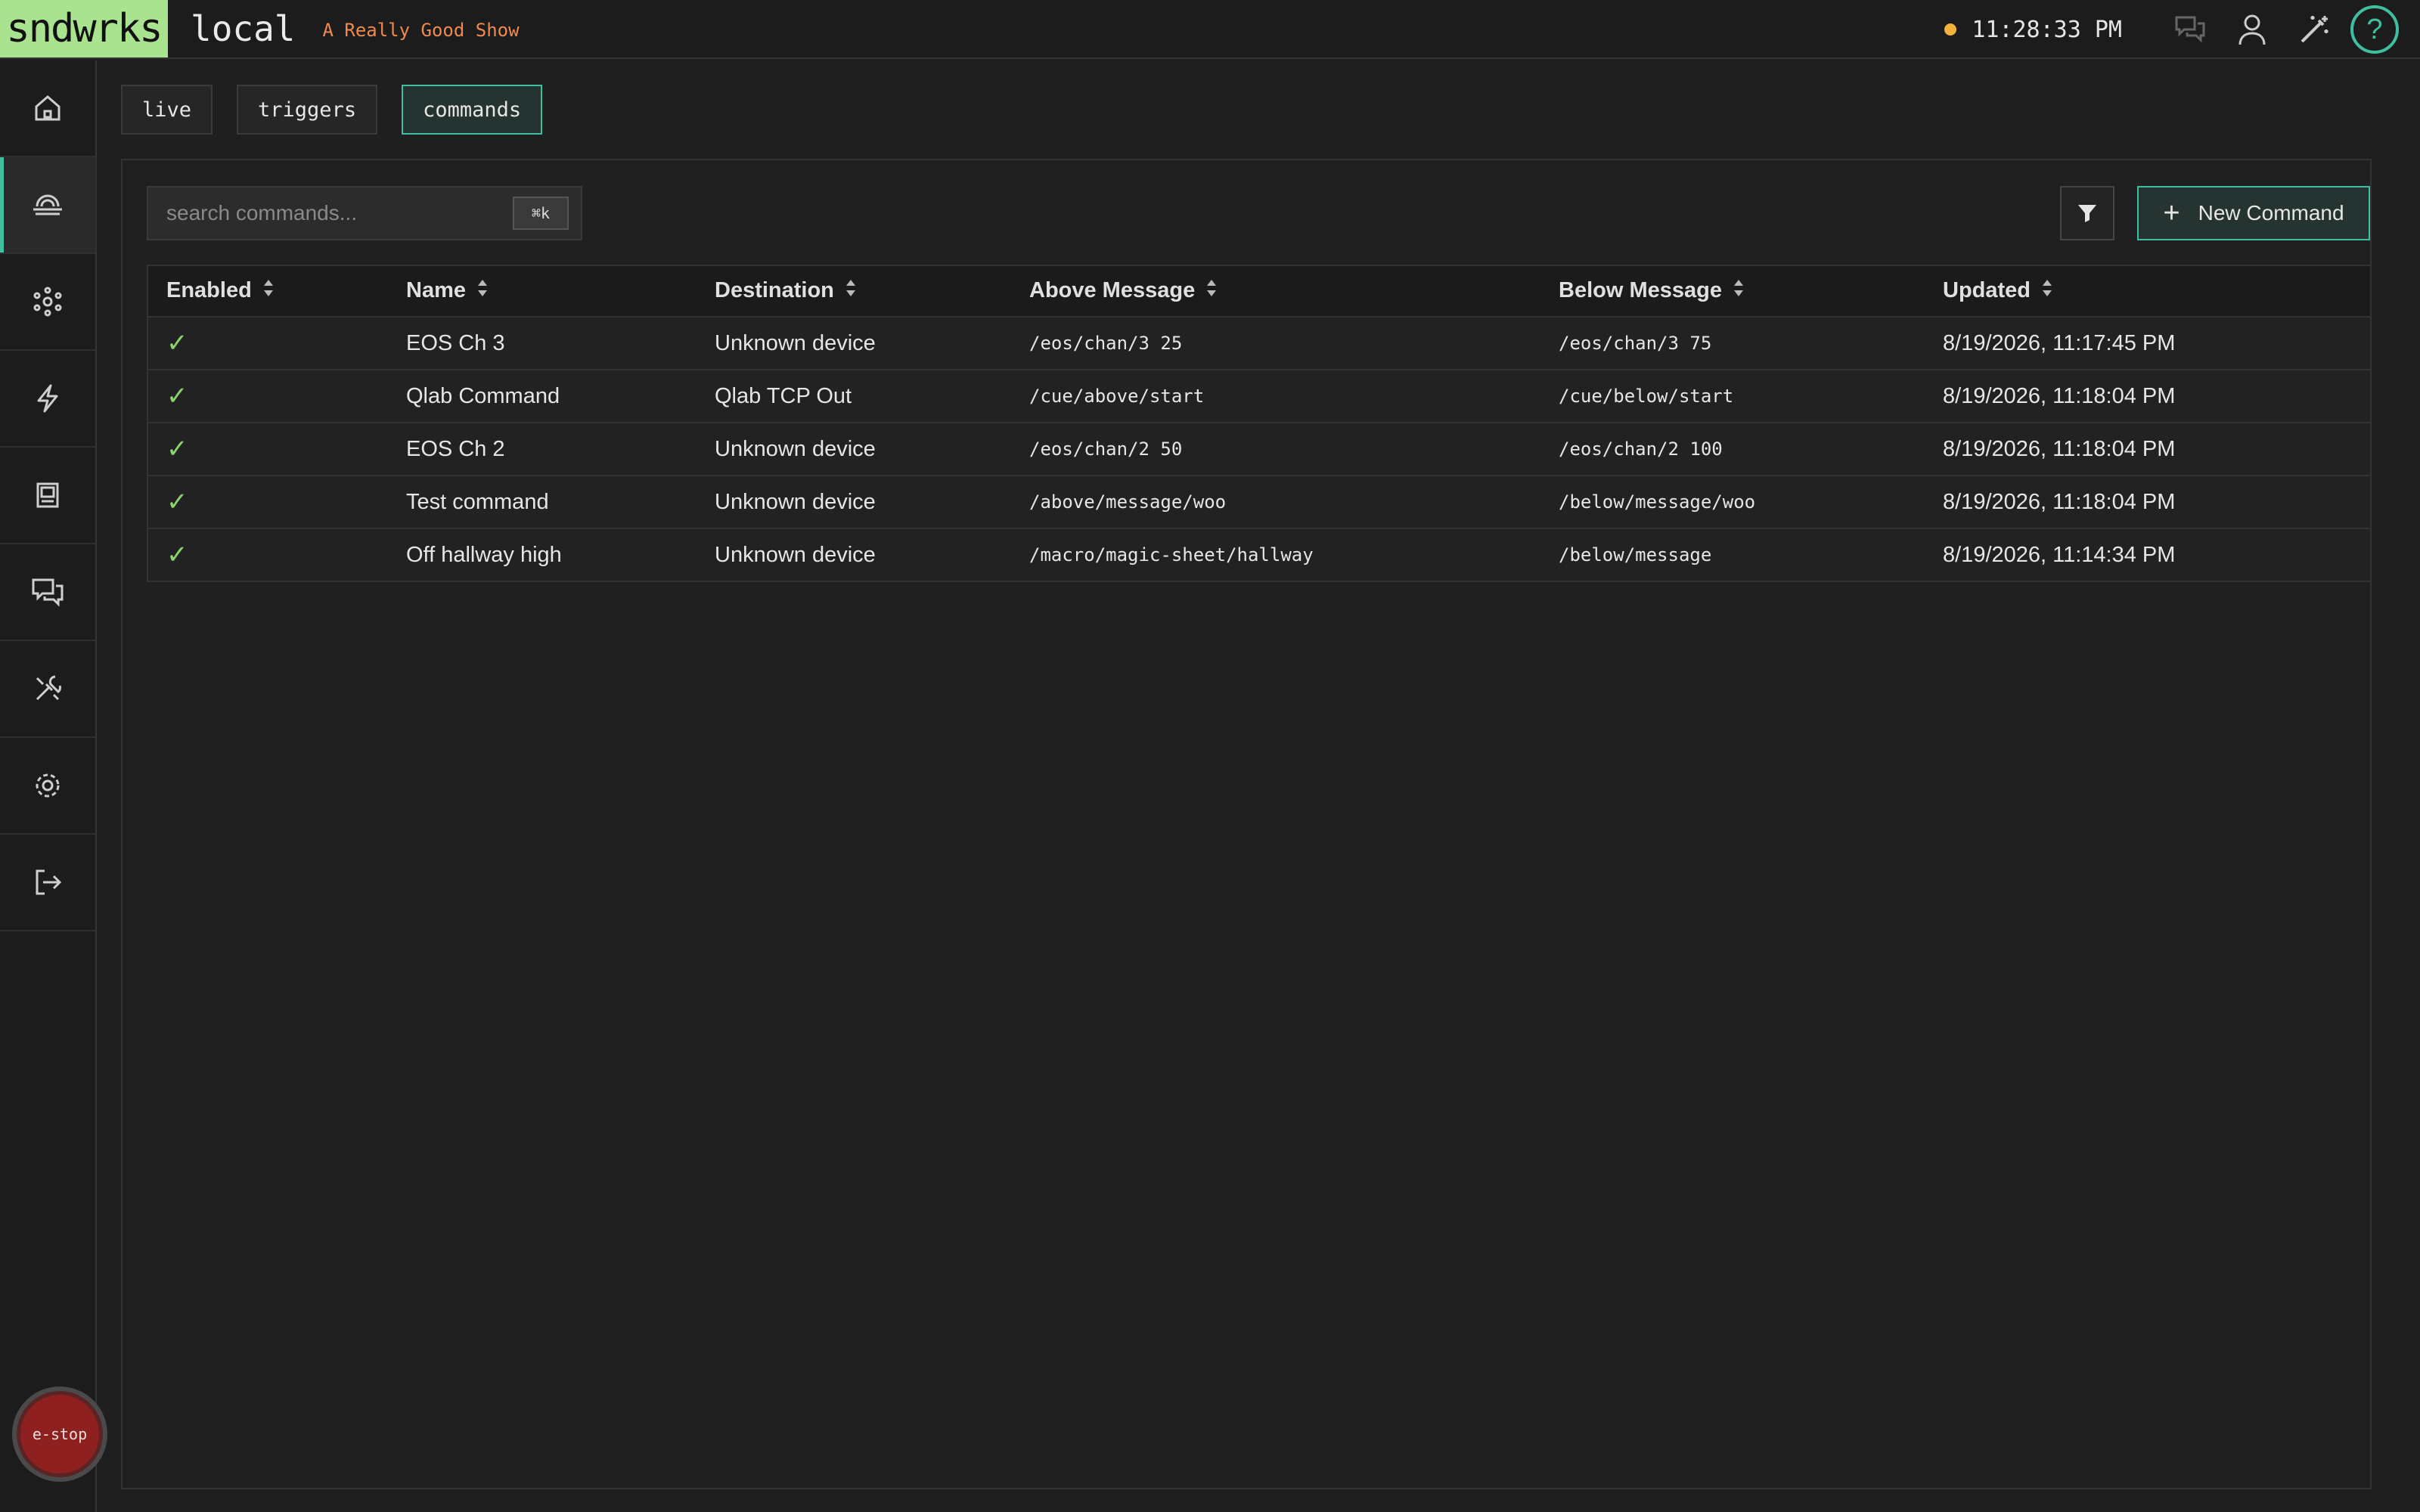 The width and height of the screenshot is (2420, 1512). I want to click on command-name: EOS Ch 3, so click(455, 342).